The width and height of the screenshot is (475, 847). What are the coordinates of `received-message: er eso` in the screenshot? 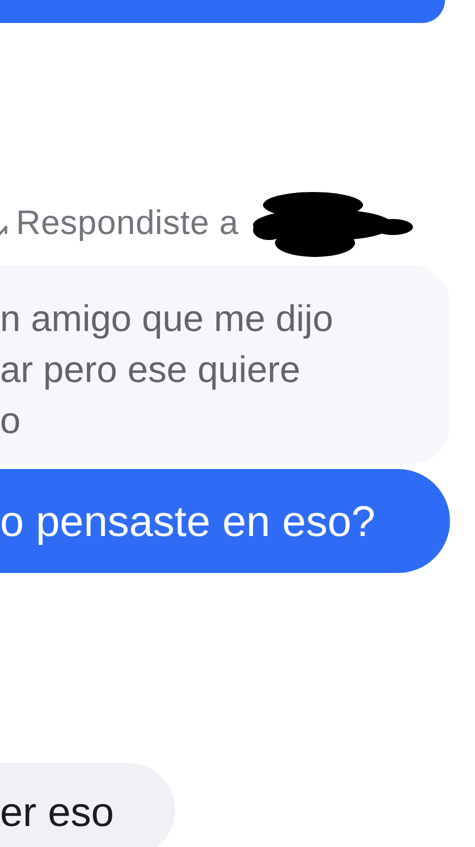 It's located at (87, 805).